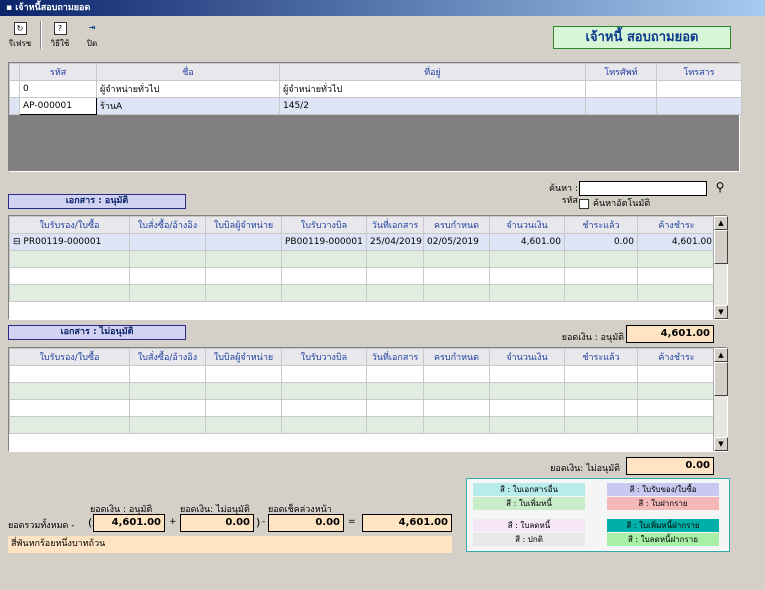 This screenshot has width=765, height=590. I want to click on window-title: ▪ เจ้าหนี้สอบถามยอด, so click(382, 8).